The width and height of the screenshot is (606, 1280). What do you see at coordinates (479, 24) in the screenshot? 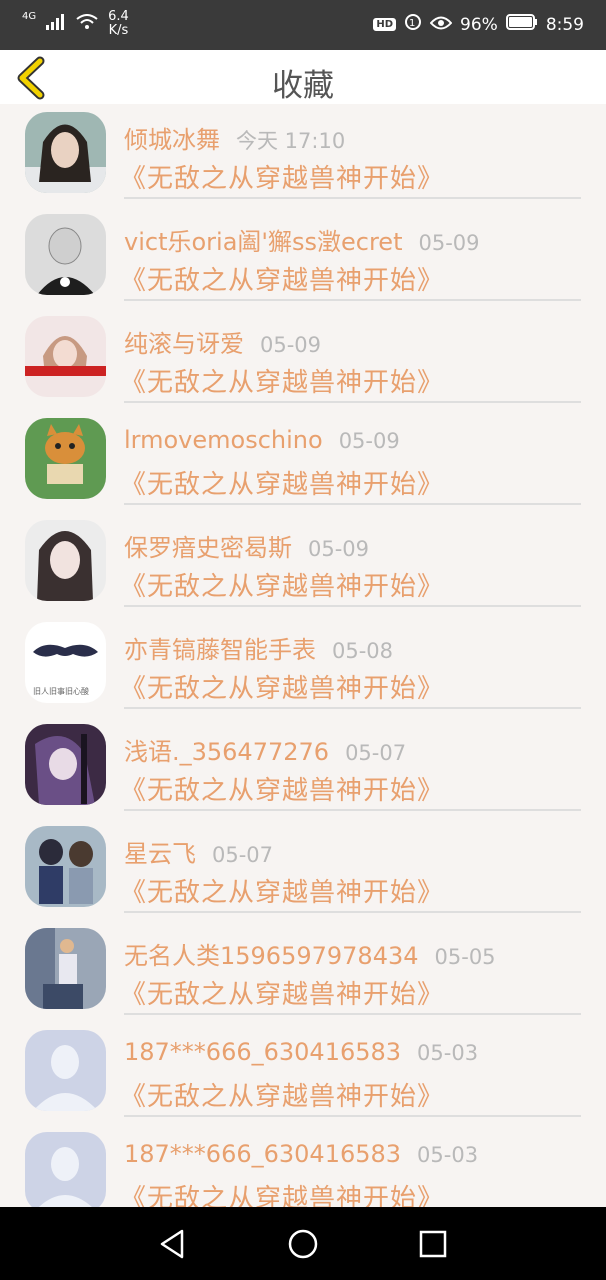
I see `battery-percent: 96%` at bounding box center [479, 24].